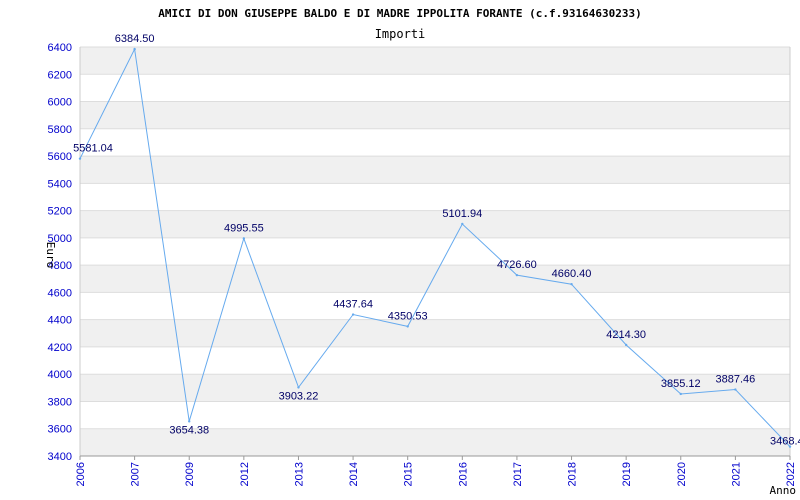  What do you see at coordinates (517, 265) in the screenshot?
I see `data-label: 4726.60` at bounding box center [517, 265].